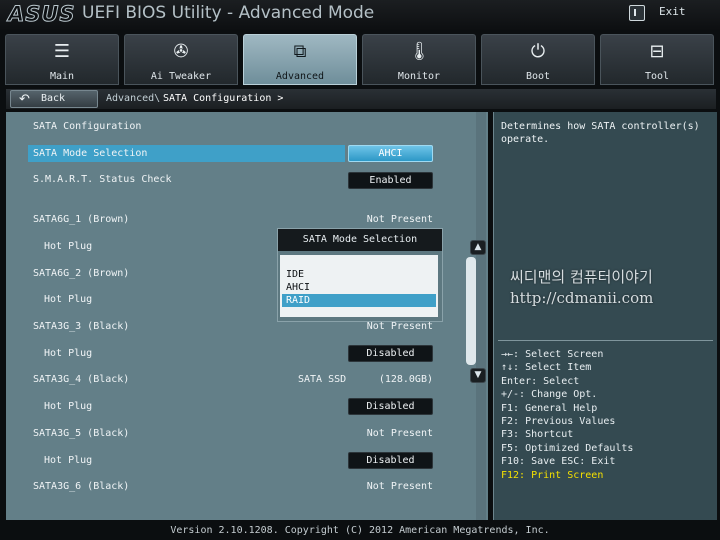 This screenshot has height=540, width=720. I want to click on port-size: (128.0GB), so click(405, 379).